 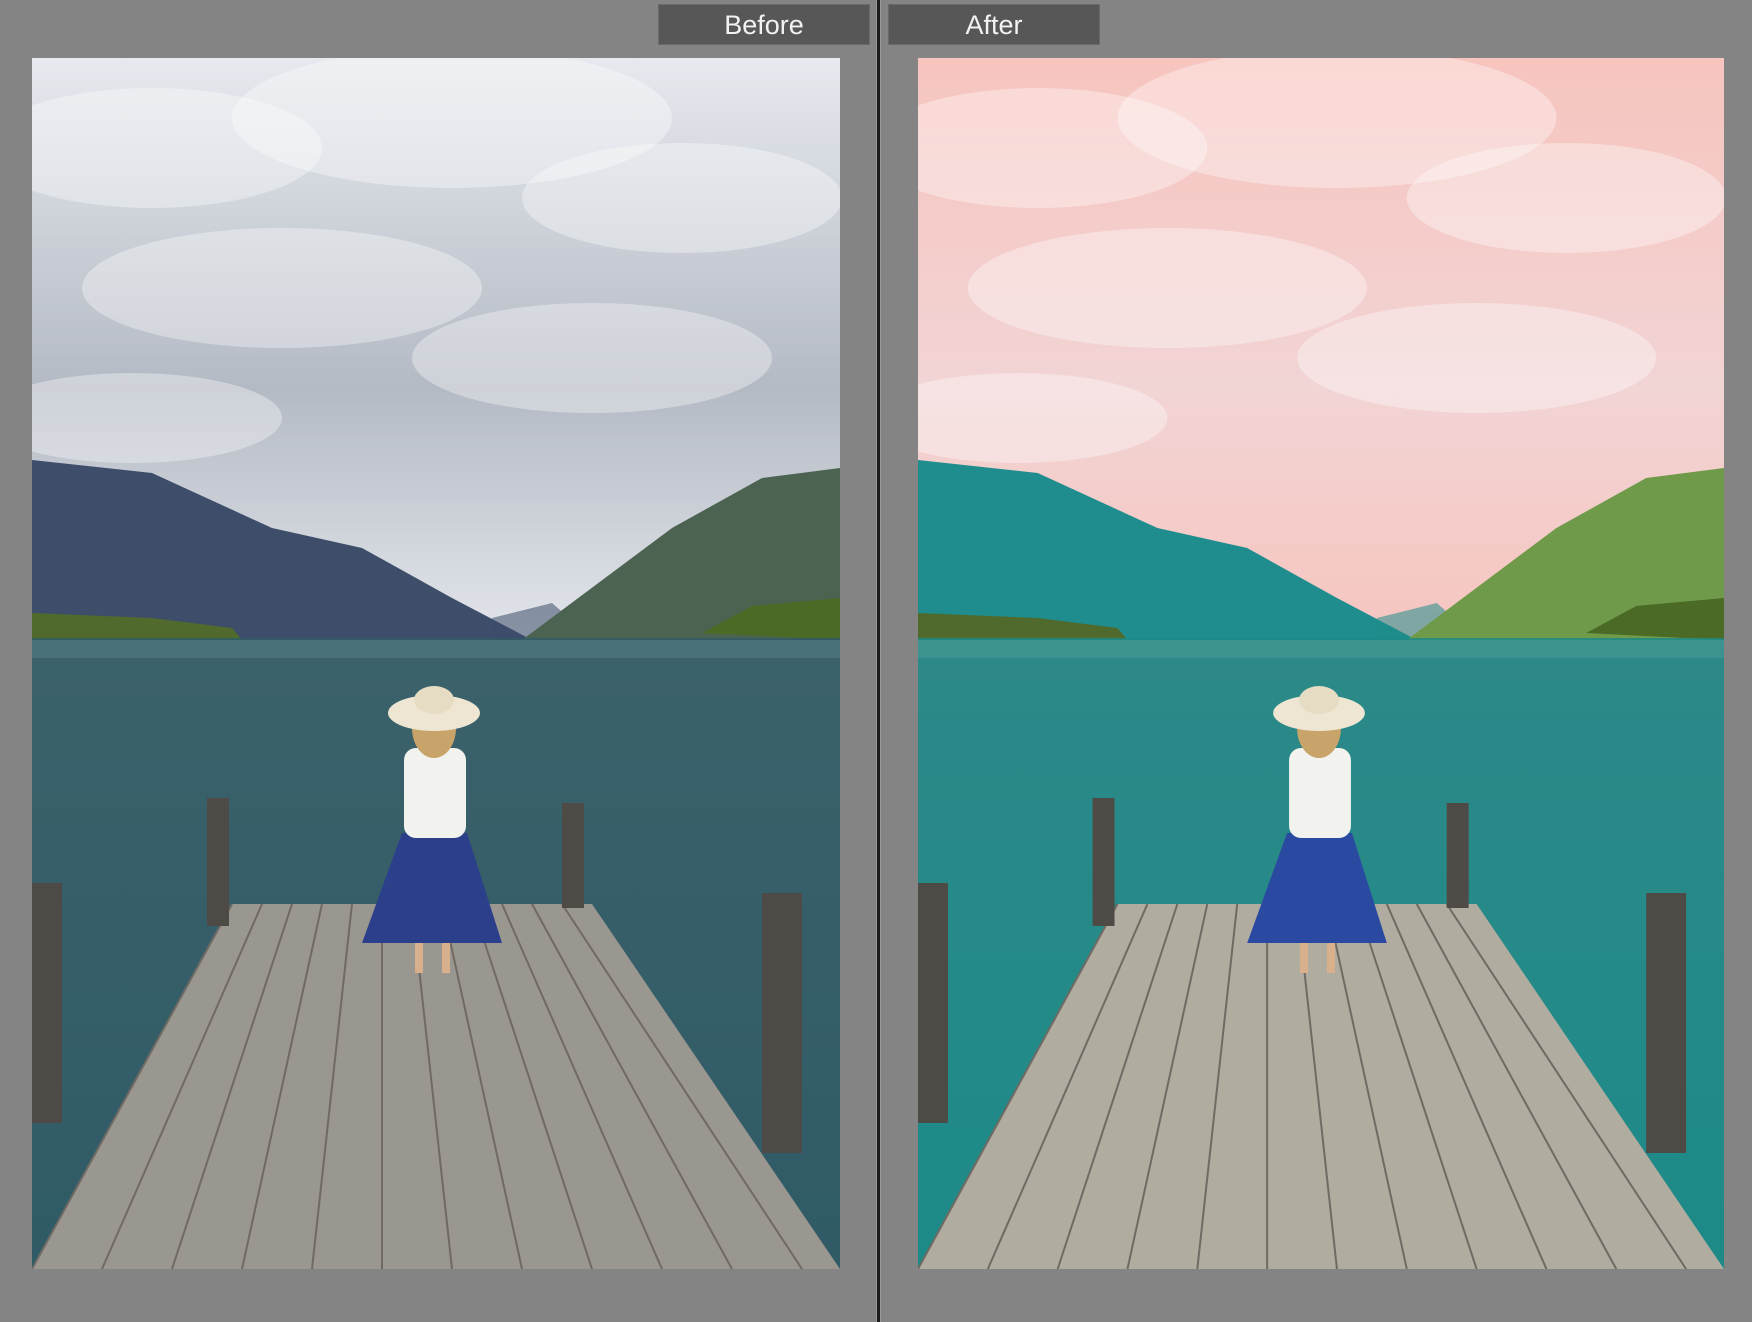 I want to click on compare-divider, so click(x=878, y=661).